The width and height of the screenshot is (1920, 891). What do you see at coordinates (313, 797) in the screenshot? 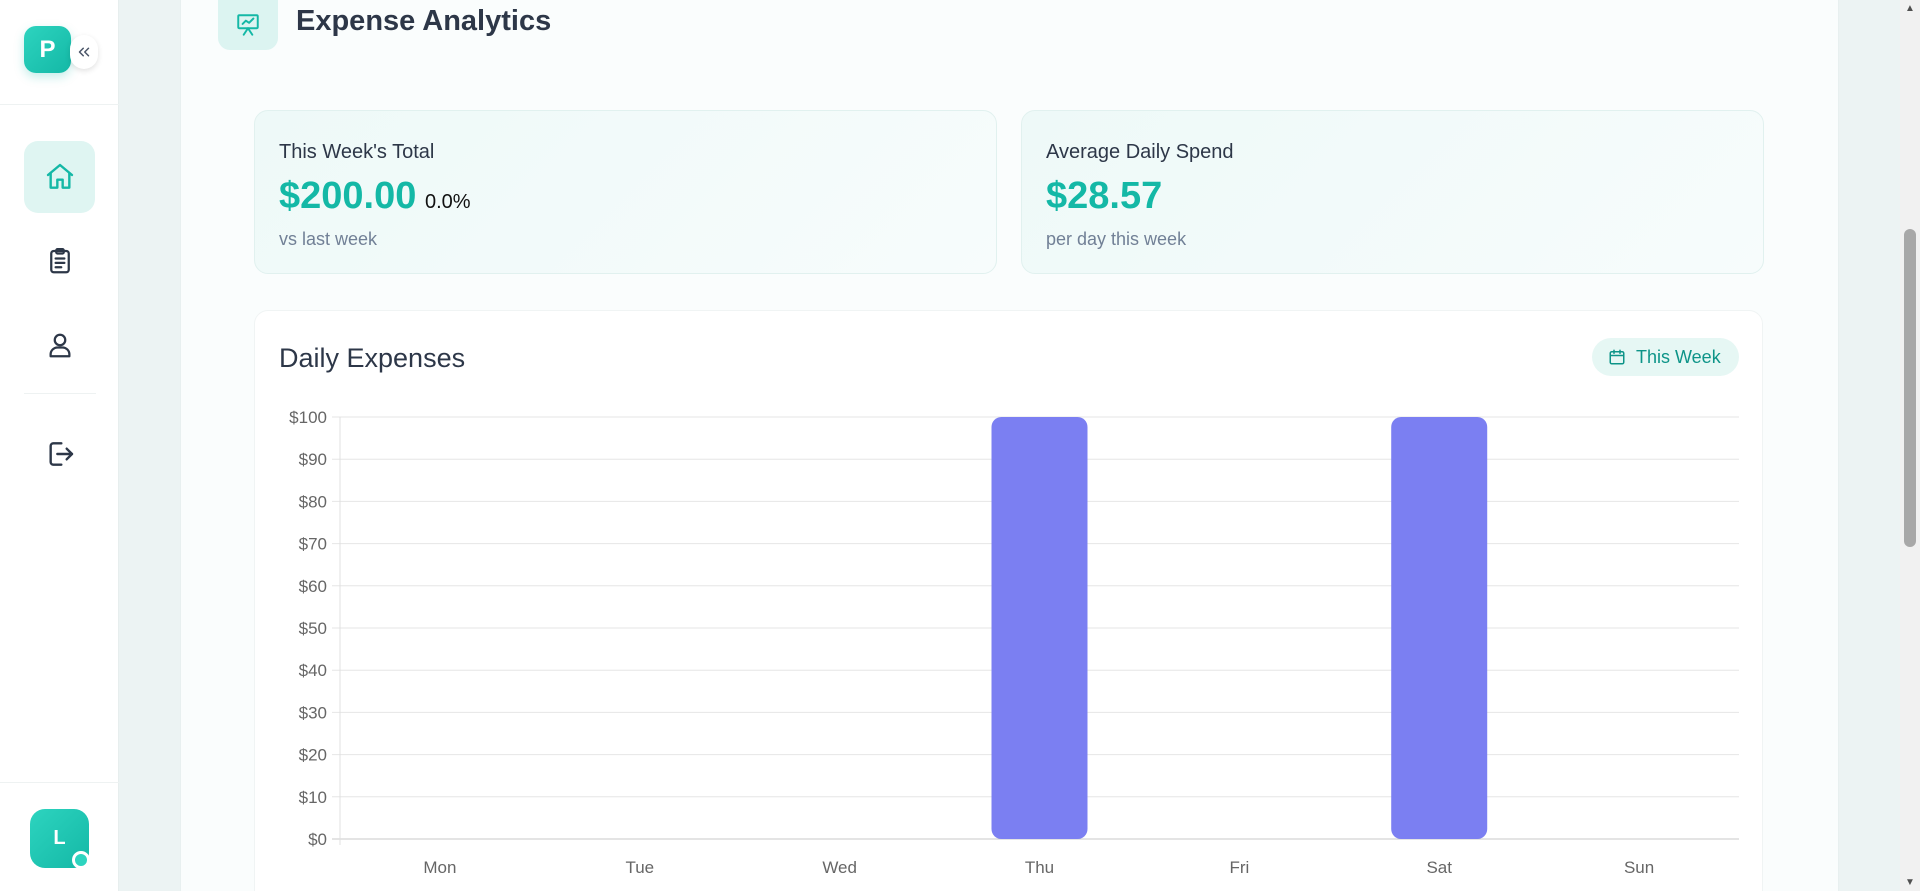
I see `y-tick-label: $10` at bounding box center [313, 797].